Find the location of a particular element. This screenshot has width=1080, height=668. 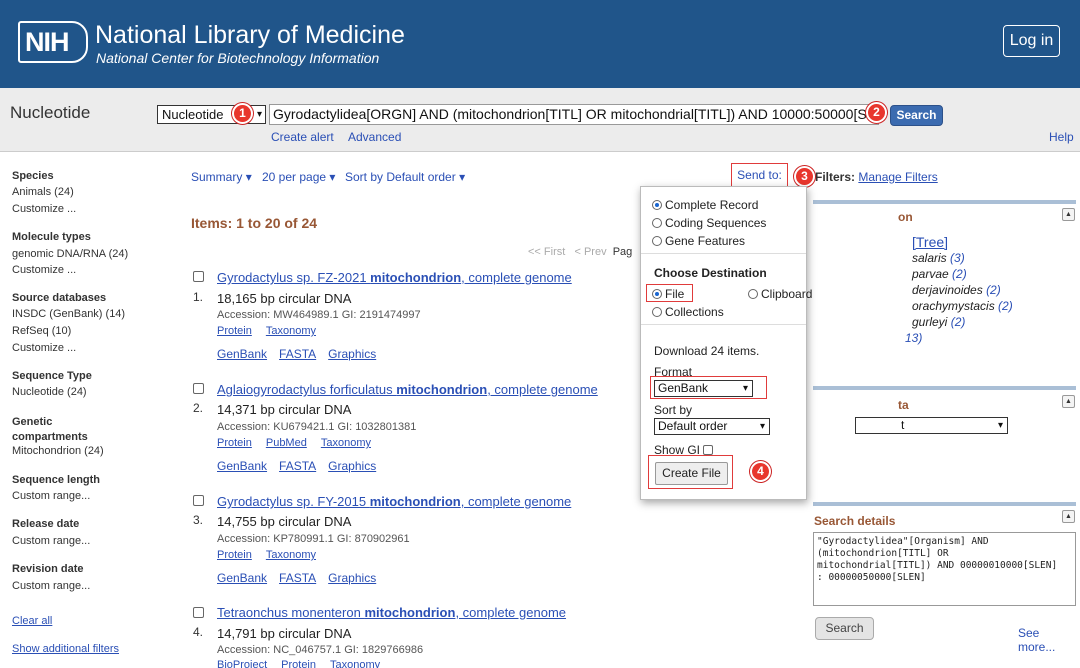

pager-first: << First is located at coordinates (546, 252).